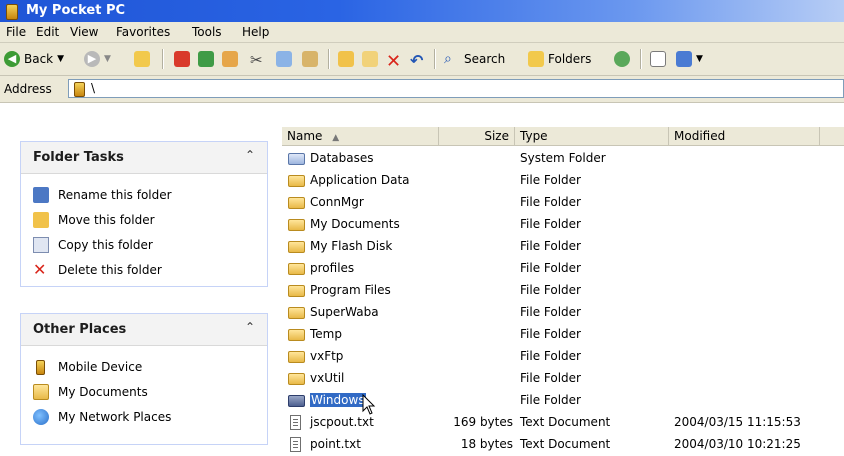  I want to click on list-item-my-flash-disk: My Flash Disk File Folder, so click(563, 247).